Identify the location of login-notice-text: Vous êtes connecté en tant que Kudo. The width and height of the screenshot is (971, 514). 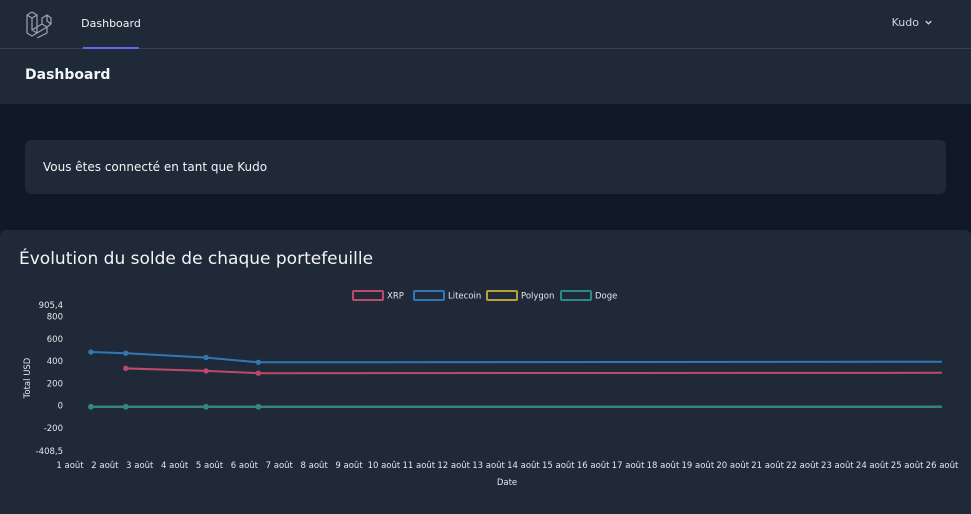
(155, 167).